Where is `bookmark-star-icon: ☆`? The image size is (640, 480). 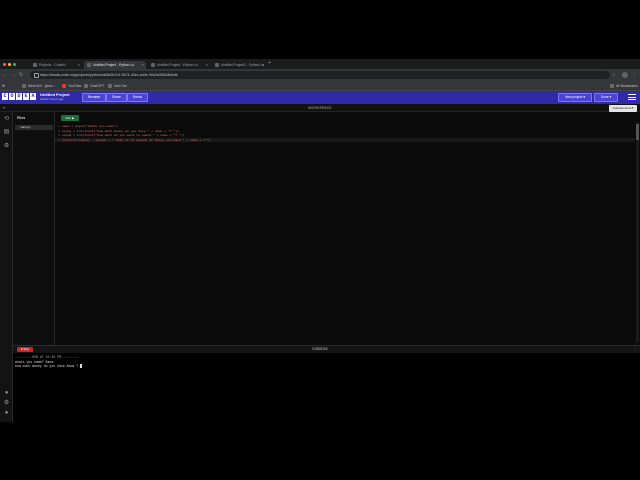
bookmark-star-icon: ☆ is located at coordinates (614, 75).